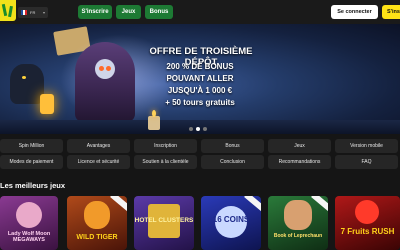 The width and height of the screenshot is (400, 250). Describe the element at coordinates (95, 12) in the screenshot. I see `nav-signup-button: S'inscrire` at that location.